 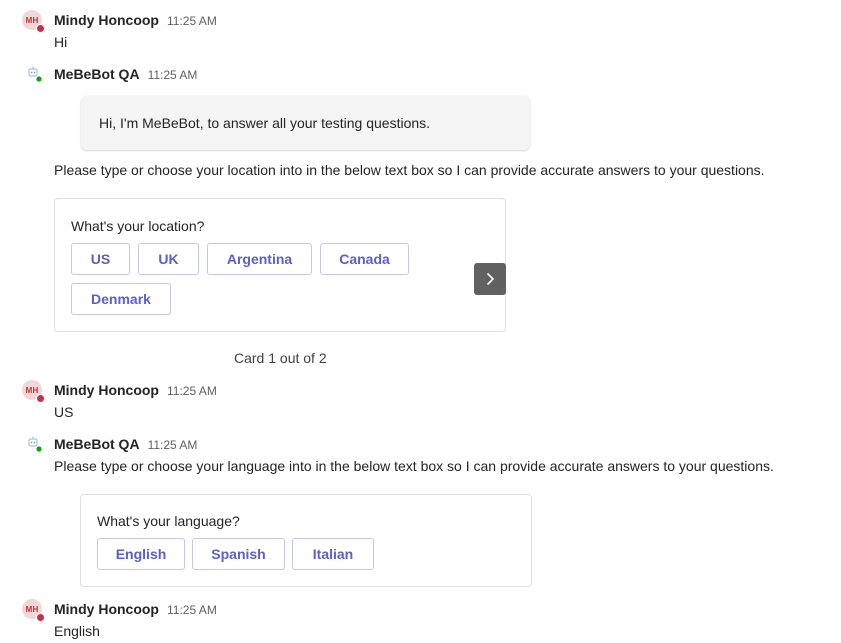 What do you see at coordinates (280, 358) in the screenshot?
I see `carousel-counter: Card 1 out of 2` at bounding box center [280, 358].